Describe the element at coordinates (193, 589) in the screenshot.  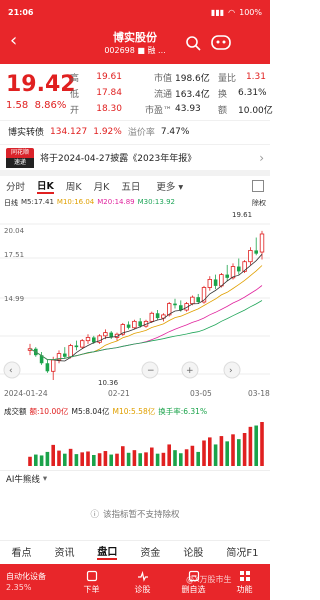
I see `remove-label: 删自选` at that location.